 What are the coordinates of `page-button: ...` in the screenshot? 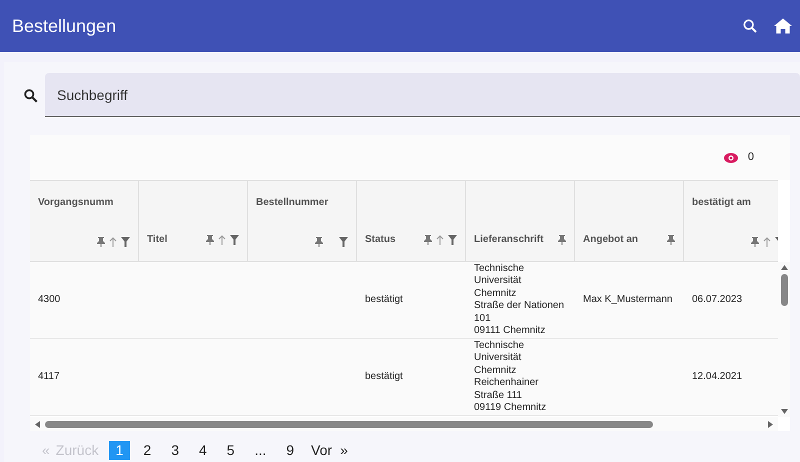 It's located at (261, 450).